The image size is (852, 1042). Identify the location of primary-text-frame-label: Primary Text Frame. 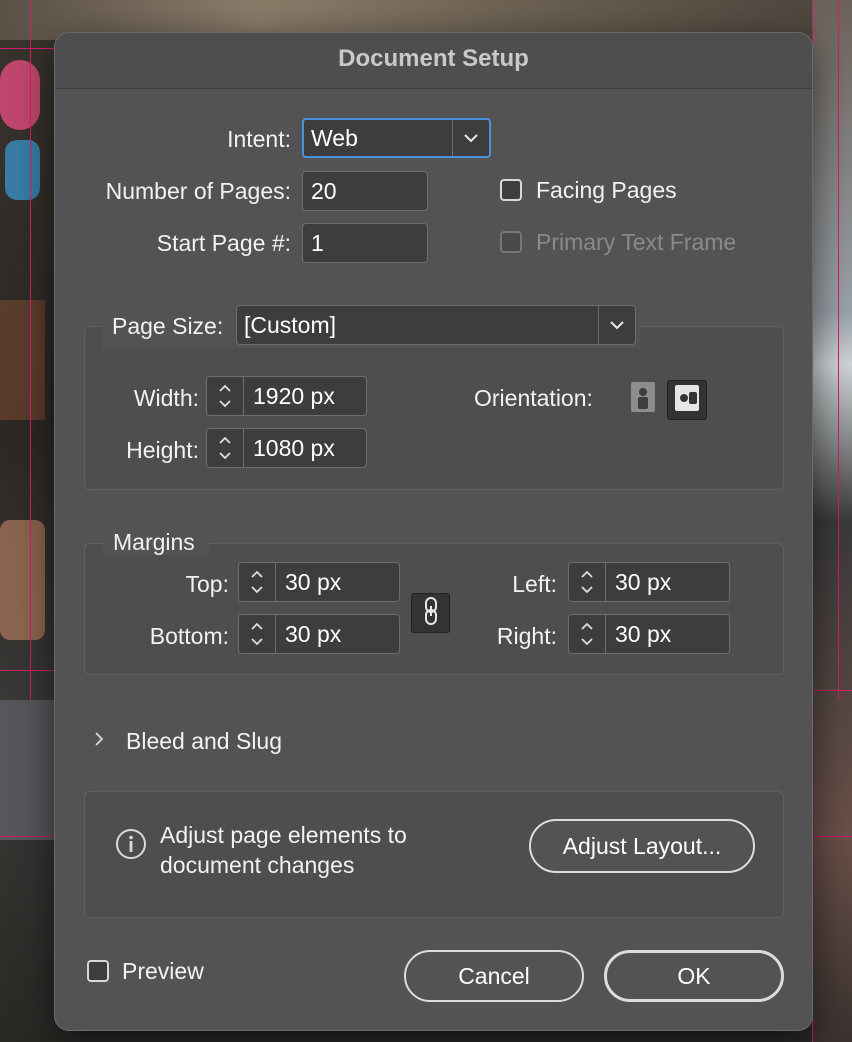
(636, 242).